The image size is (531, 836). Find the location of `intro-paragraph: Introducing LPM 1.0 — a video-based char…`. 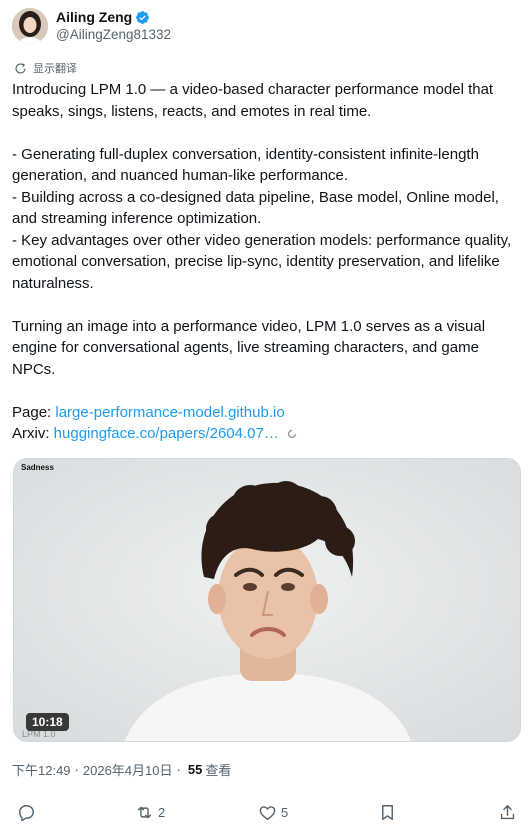

intro-paragraph: Introducing LPM 1.0 — a video-based char… is located at coordinates (253, 100).